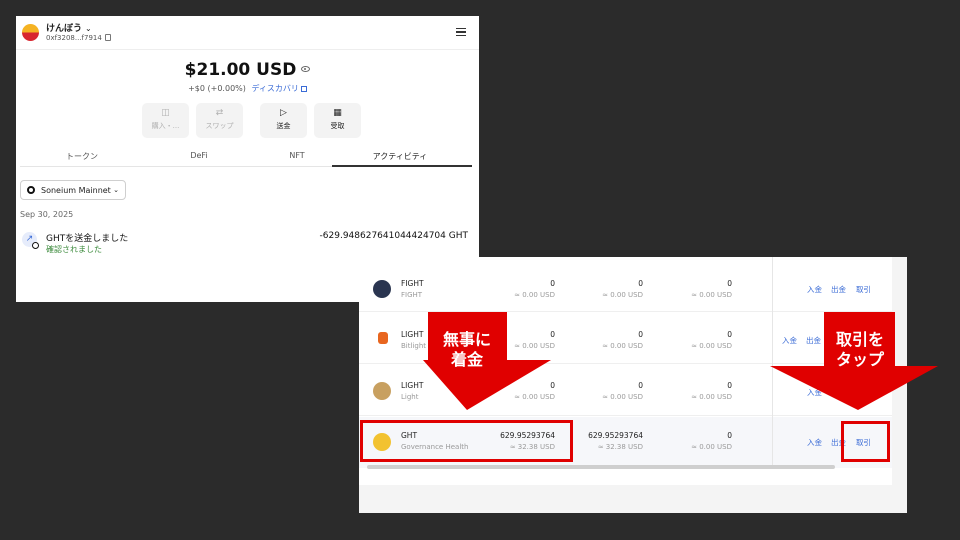  What do you see at coordinates (863, 289) in the screenshot?
I see `trade-link: 取引` at bounding box center [863, 289].